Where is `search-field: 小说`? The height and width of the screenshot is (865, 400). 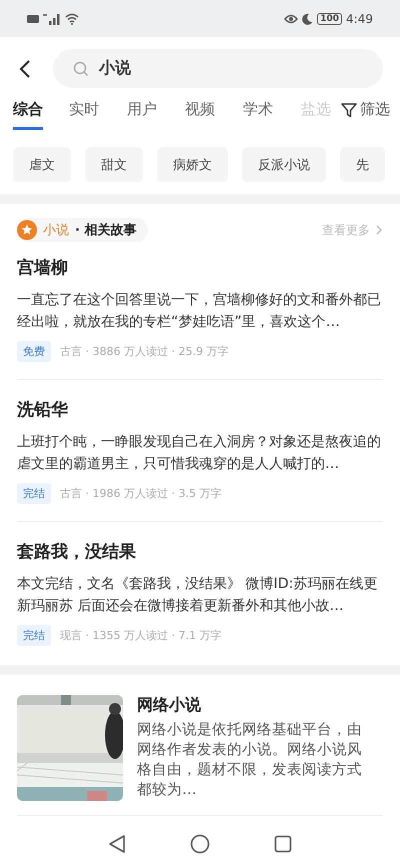
search-field: 小说 is located at coordinates (218, 68).